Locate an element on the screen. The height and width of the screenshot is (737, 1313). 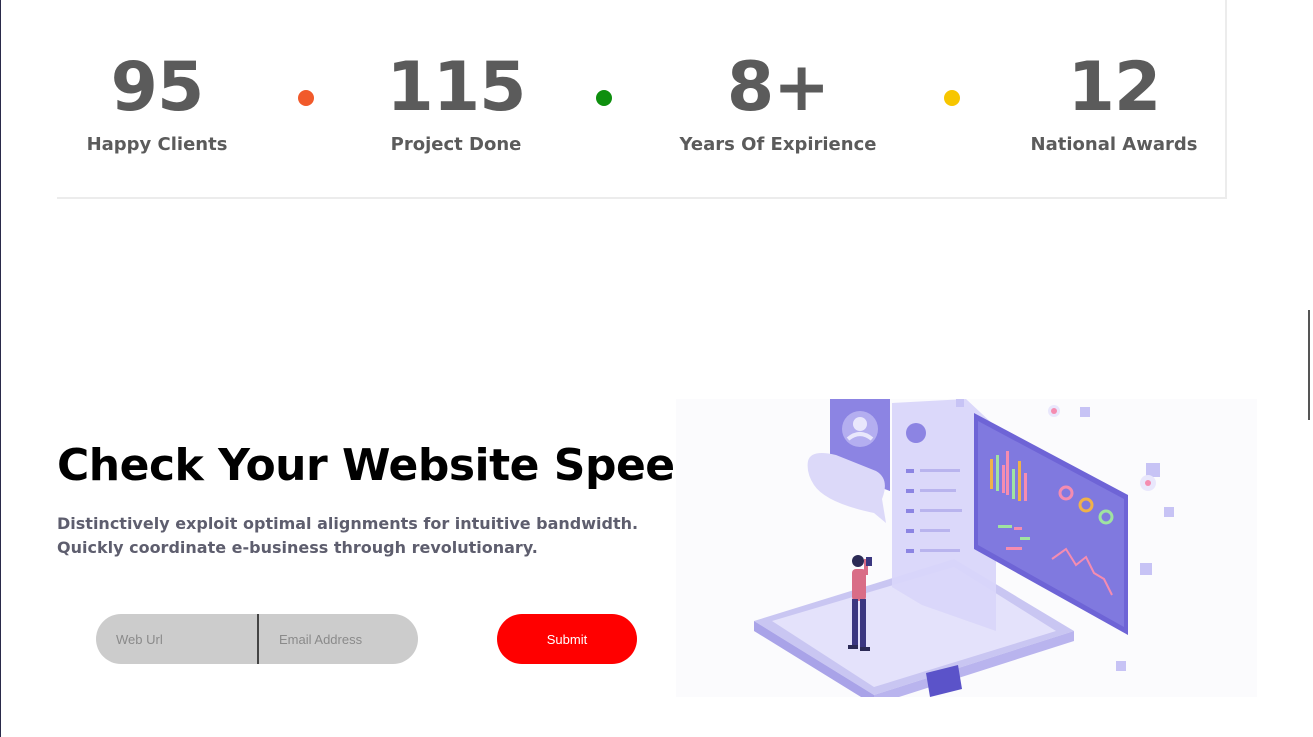
page-scrollbar is located at coordinates (1309, 368).